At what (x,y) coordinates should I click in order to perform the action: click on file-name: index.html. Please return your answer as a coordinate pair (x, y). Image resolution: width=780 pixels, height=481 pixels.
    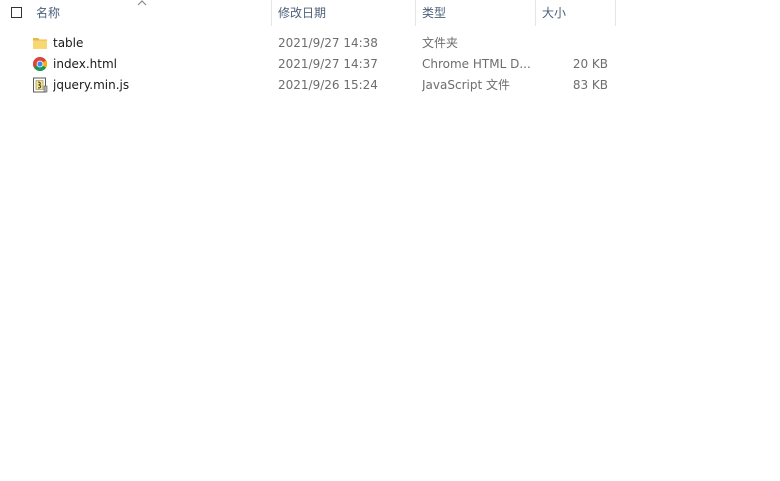
    Looking at the image, I should click on (85, 64).